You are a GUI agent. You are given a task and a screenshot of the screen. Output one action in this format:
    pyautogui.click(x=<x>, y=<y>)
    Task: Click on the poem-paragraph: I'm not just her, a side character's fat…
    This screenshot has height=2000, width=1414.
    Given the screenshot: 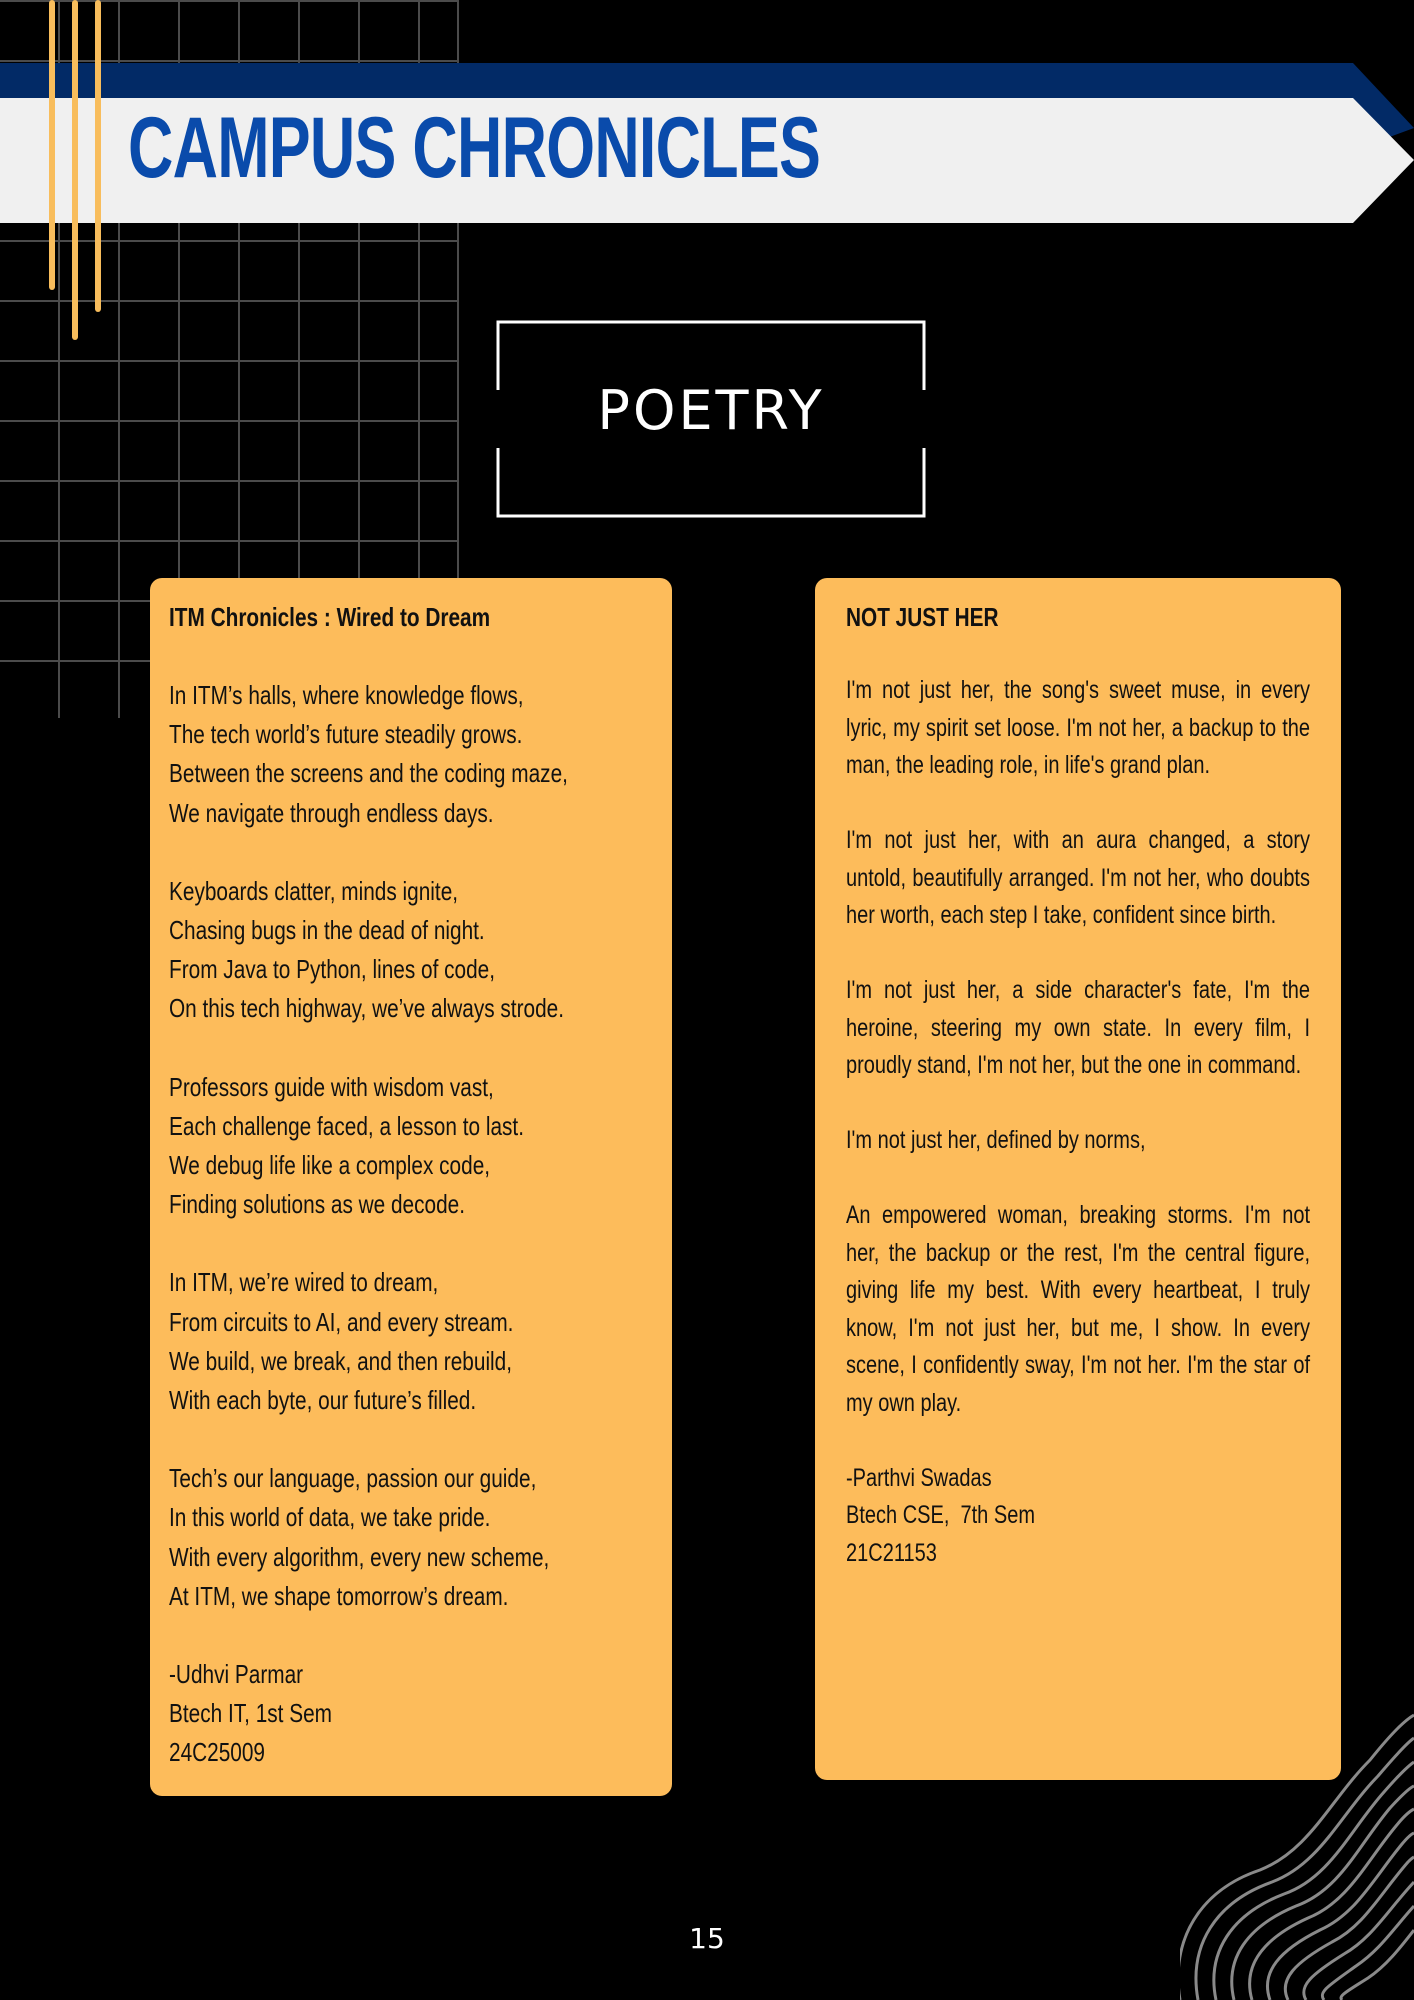 What is the action you would take?
    pyautogui.click(x=1078, y=1027)
    